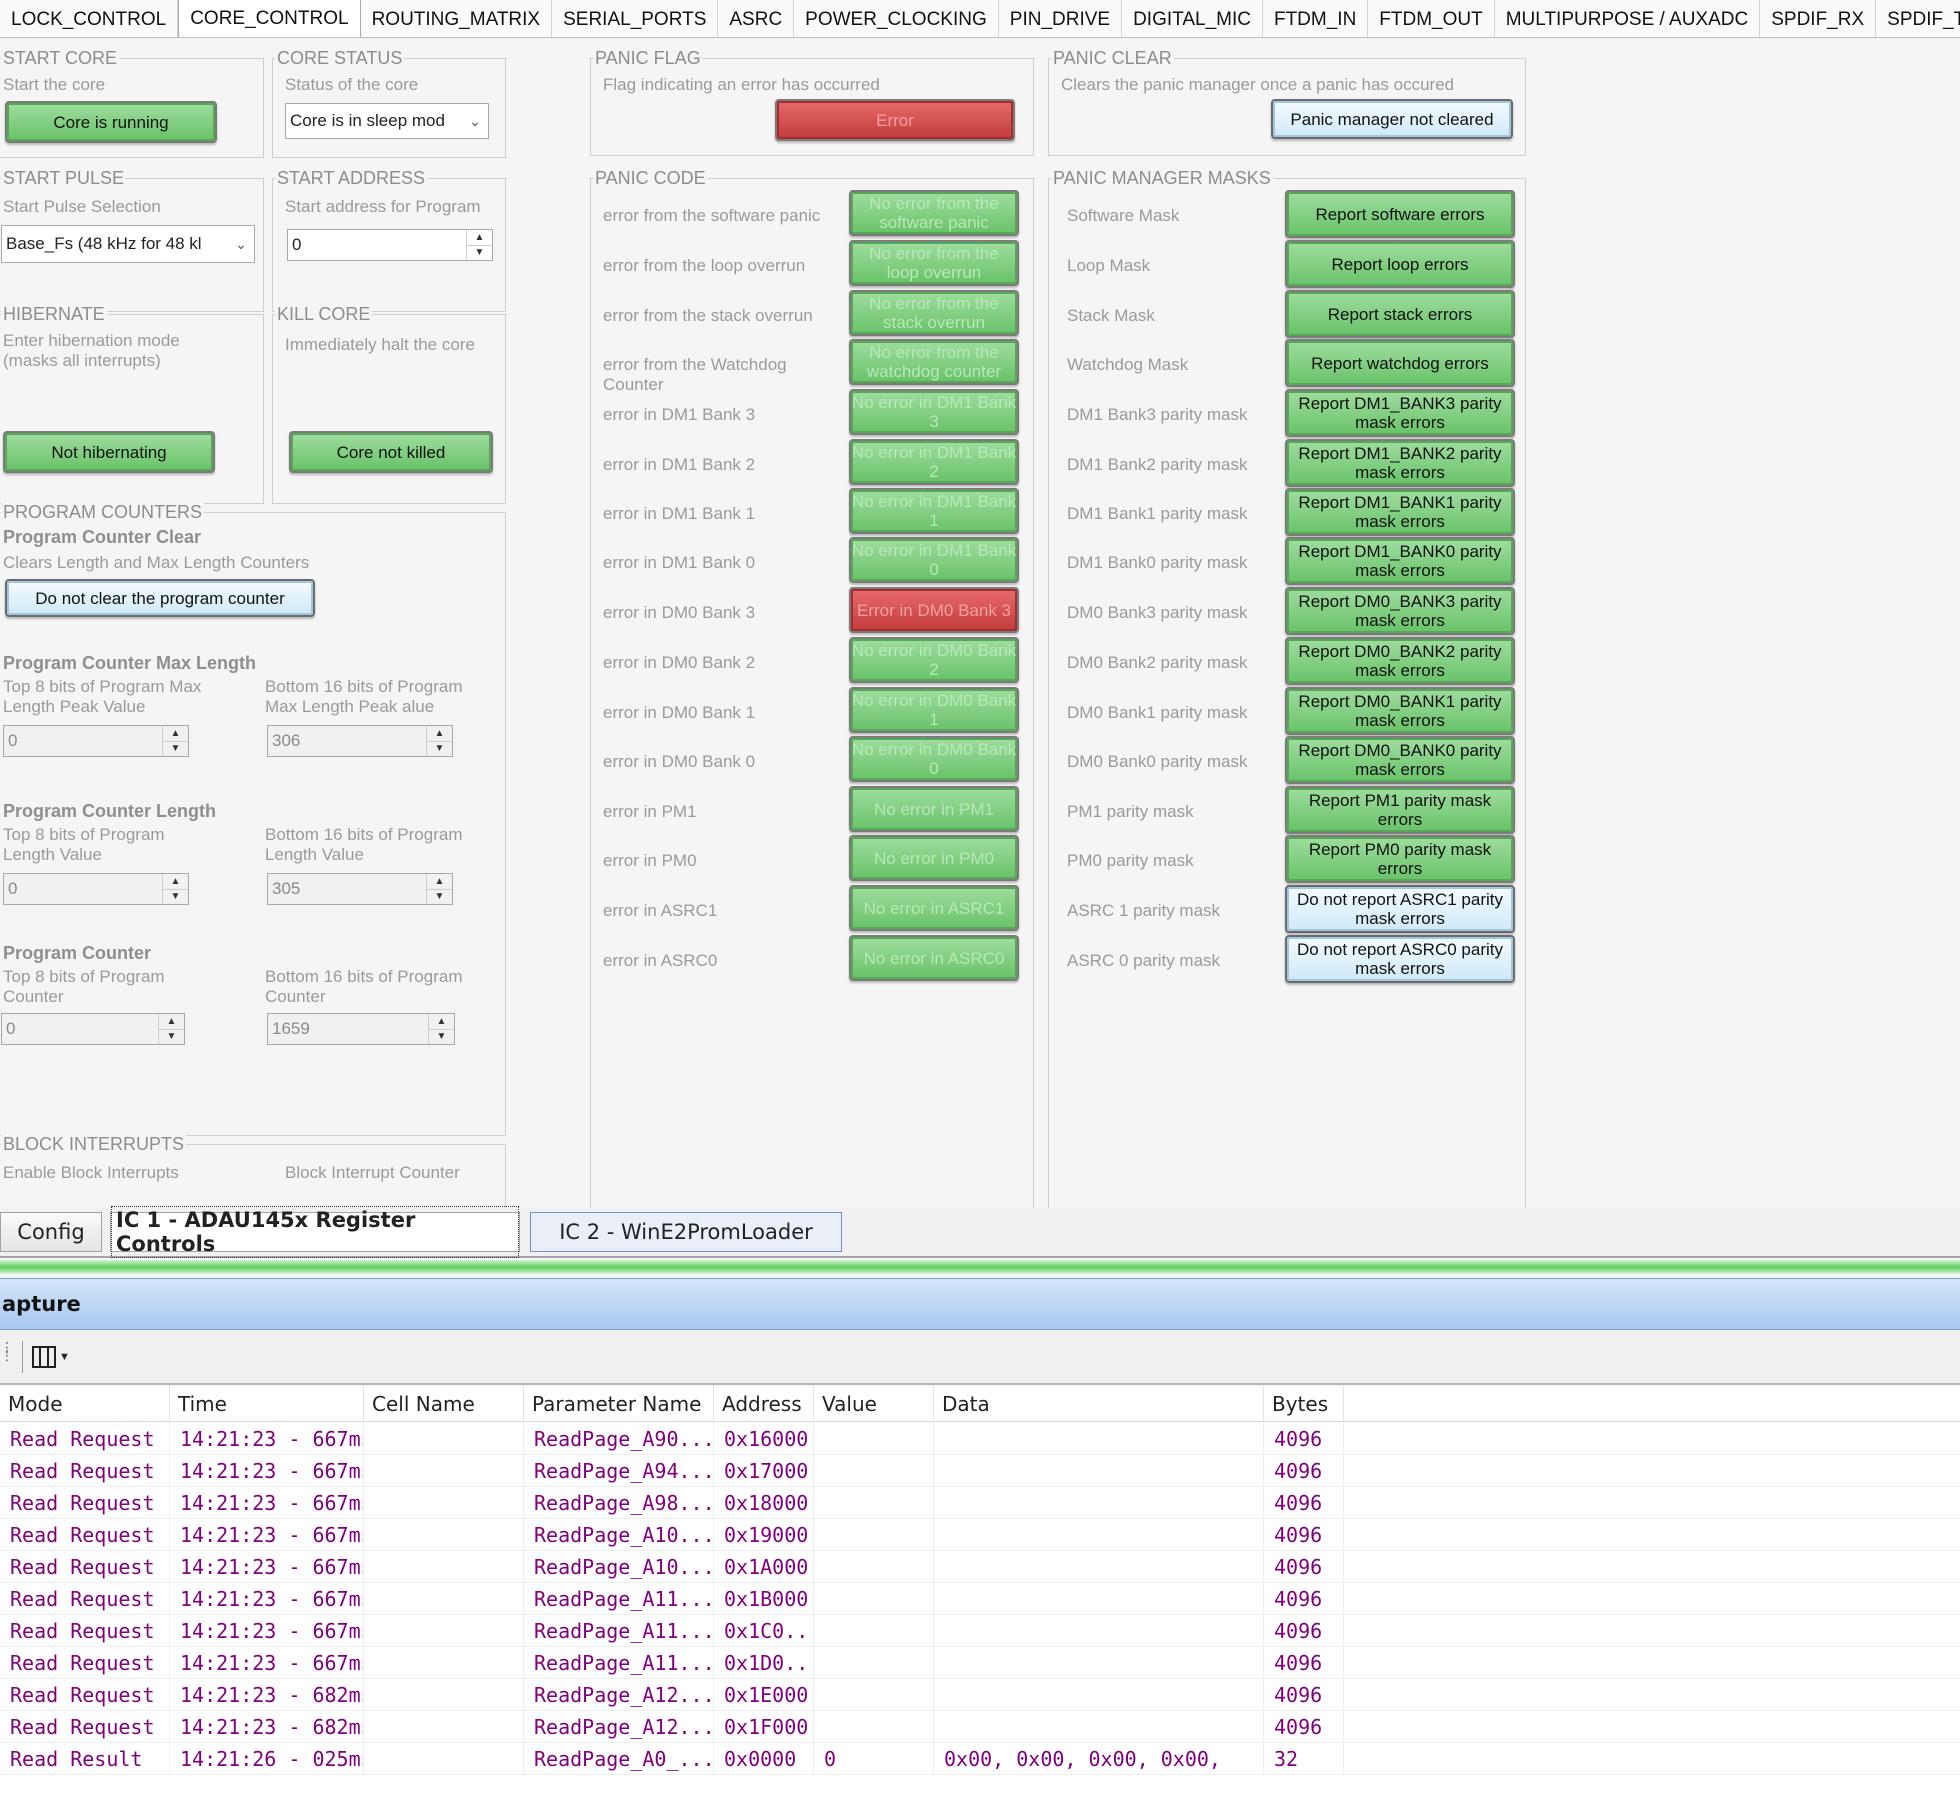 The image size is (1960, 1796). What do you see at coordinates (160, 598) in the screenshot?
I see `program-counter-clear-button: Do not clear the program counter` at bounding box center [160, 598].